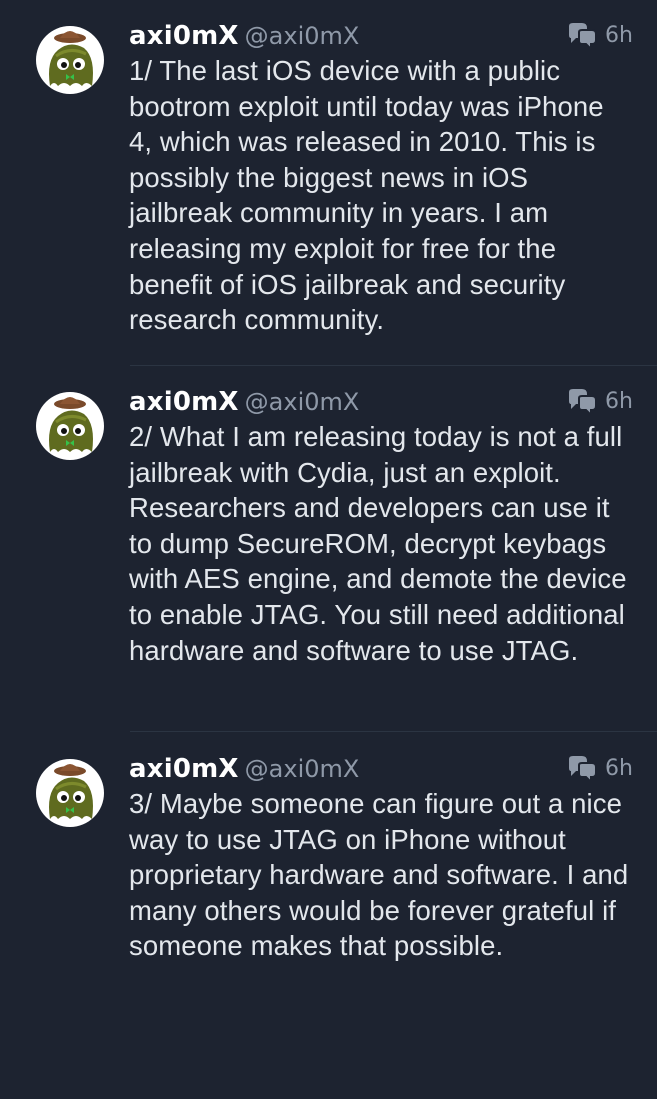 This screenshot has width=657, height=1099. Describe the element at coordinates (393, 731) in the screenshot. I see `divider` at that location.